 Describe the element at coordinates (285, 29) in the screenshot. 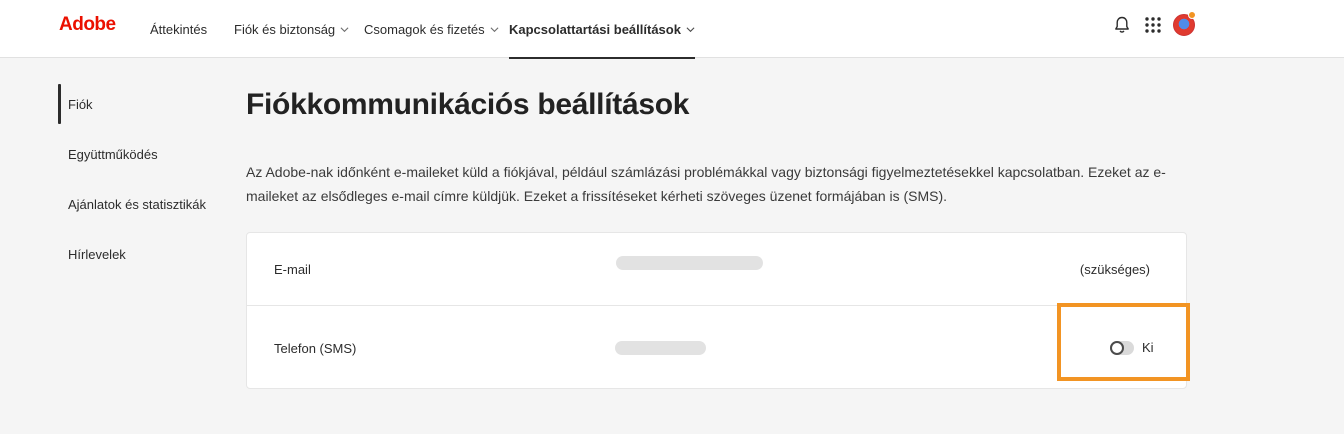

I see `nav-account-security-label: Fiók és biztonság` at that location.